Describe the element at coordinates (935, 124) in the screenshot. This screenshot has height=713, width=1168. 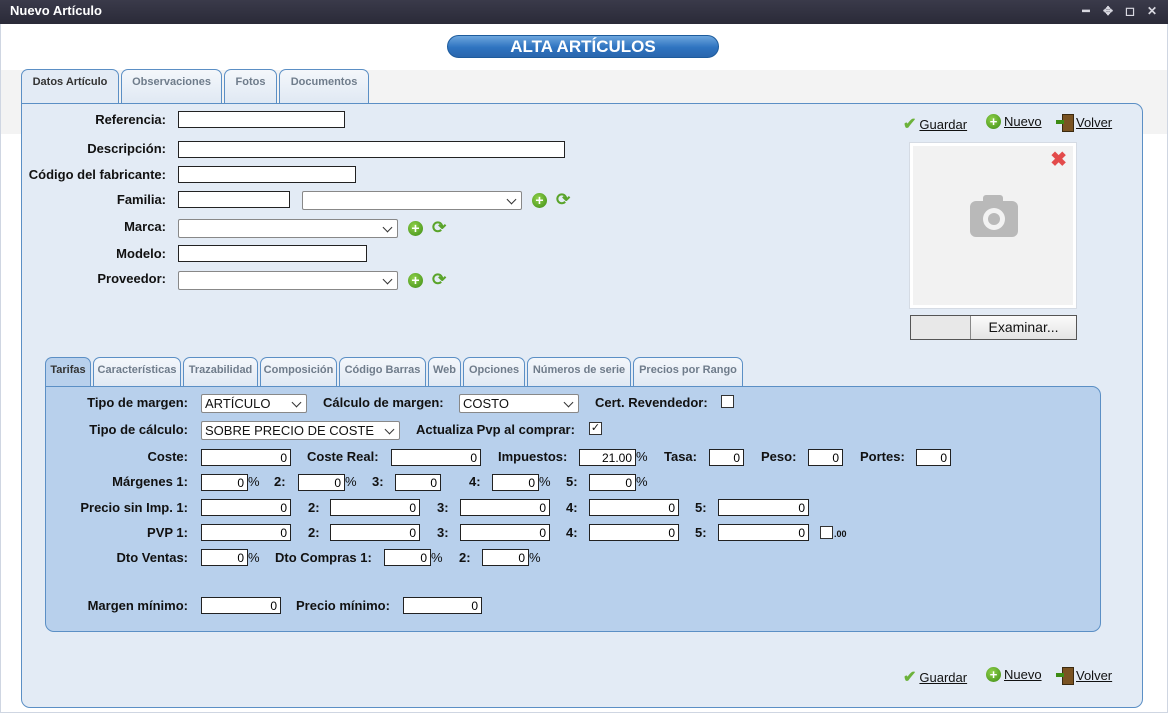
I see `save-button: ✔ Guardar` at that location.